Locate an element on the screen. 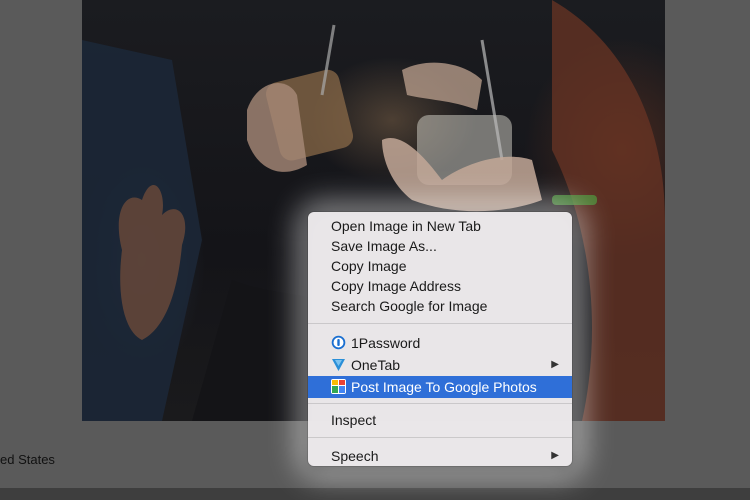 The height and width of the screenshot is (500, 750). menu-item-label: OneTab is located at coordinates (376, 365).